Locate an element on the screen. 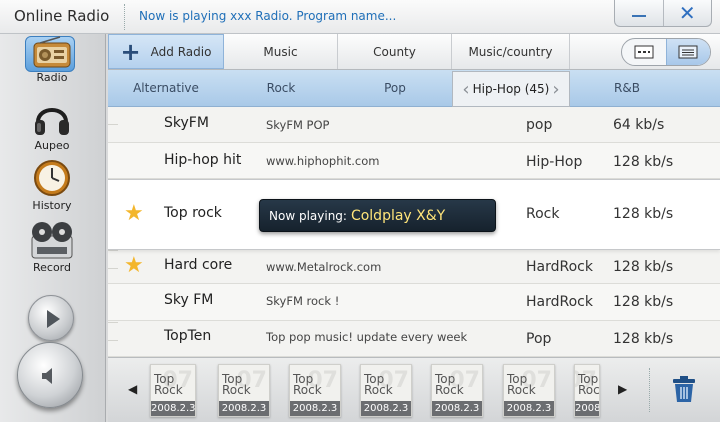 This screenshot has height=422, width=720. minimize-button is located at coordinates (639, 13).